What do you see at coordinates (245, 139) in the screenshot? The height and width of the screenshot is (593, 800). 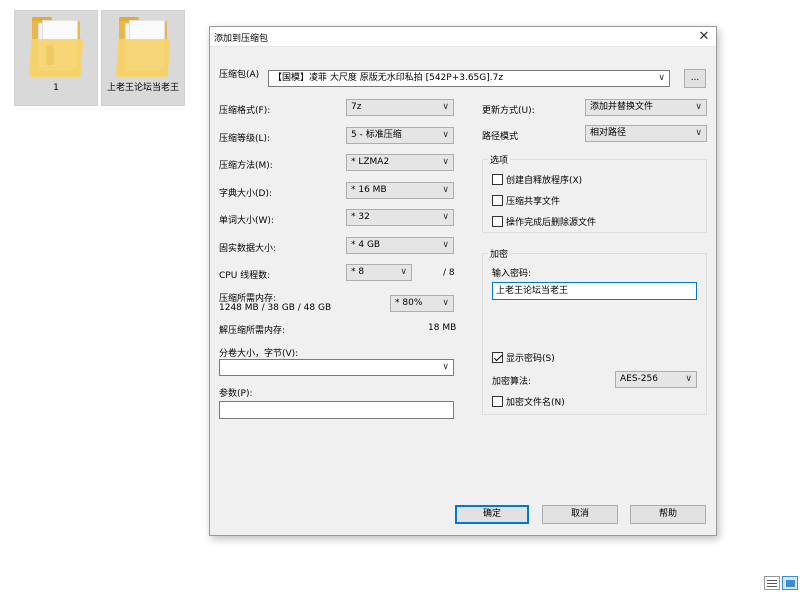 I see `level-label: 压缩等级(L):` at bounding box center [245, 139].